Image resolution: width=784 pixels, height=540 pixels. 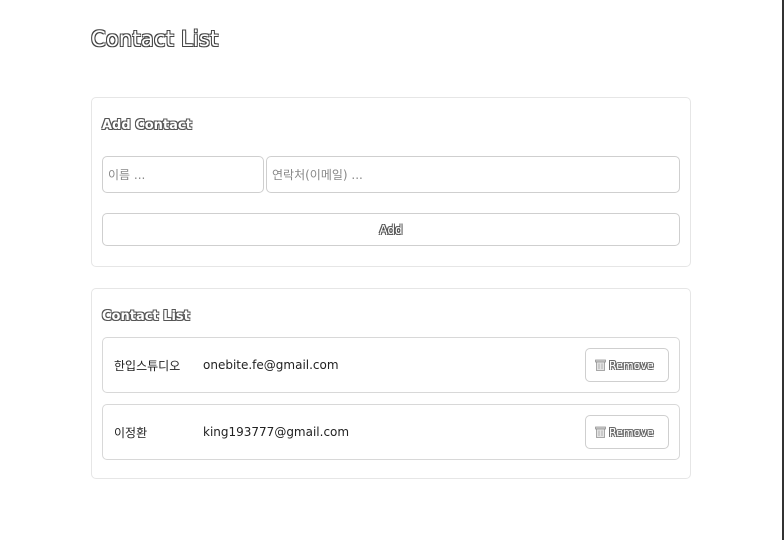 What do you see at coordinates (391, 365) in the screenshot?
I see `contact-item: 한입스튜디오 onebite.fe@gmail.com Remove` at bounding box center [391, 365].